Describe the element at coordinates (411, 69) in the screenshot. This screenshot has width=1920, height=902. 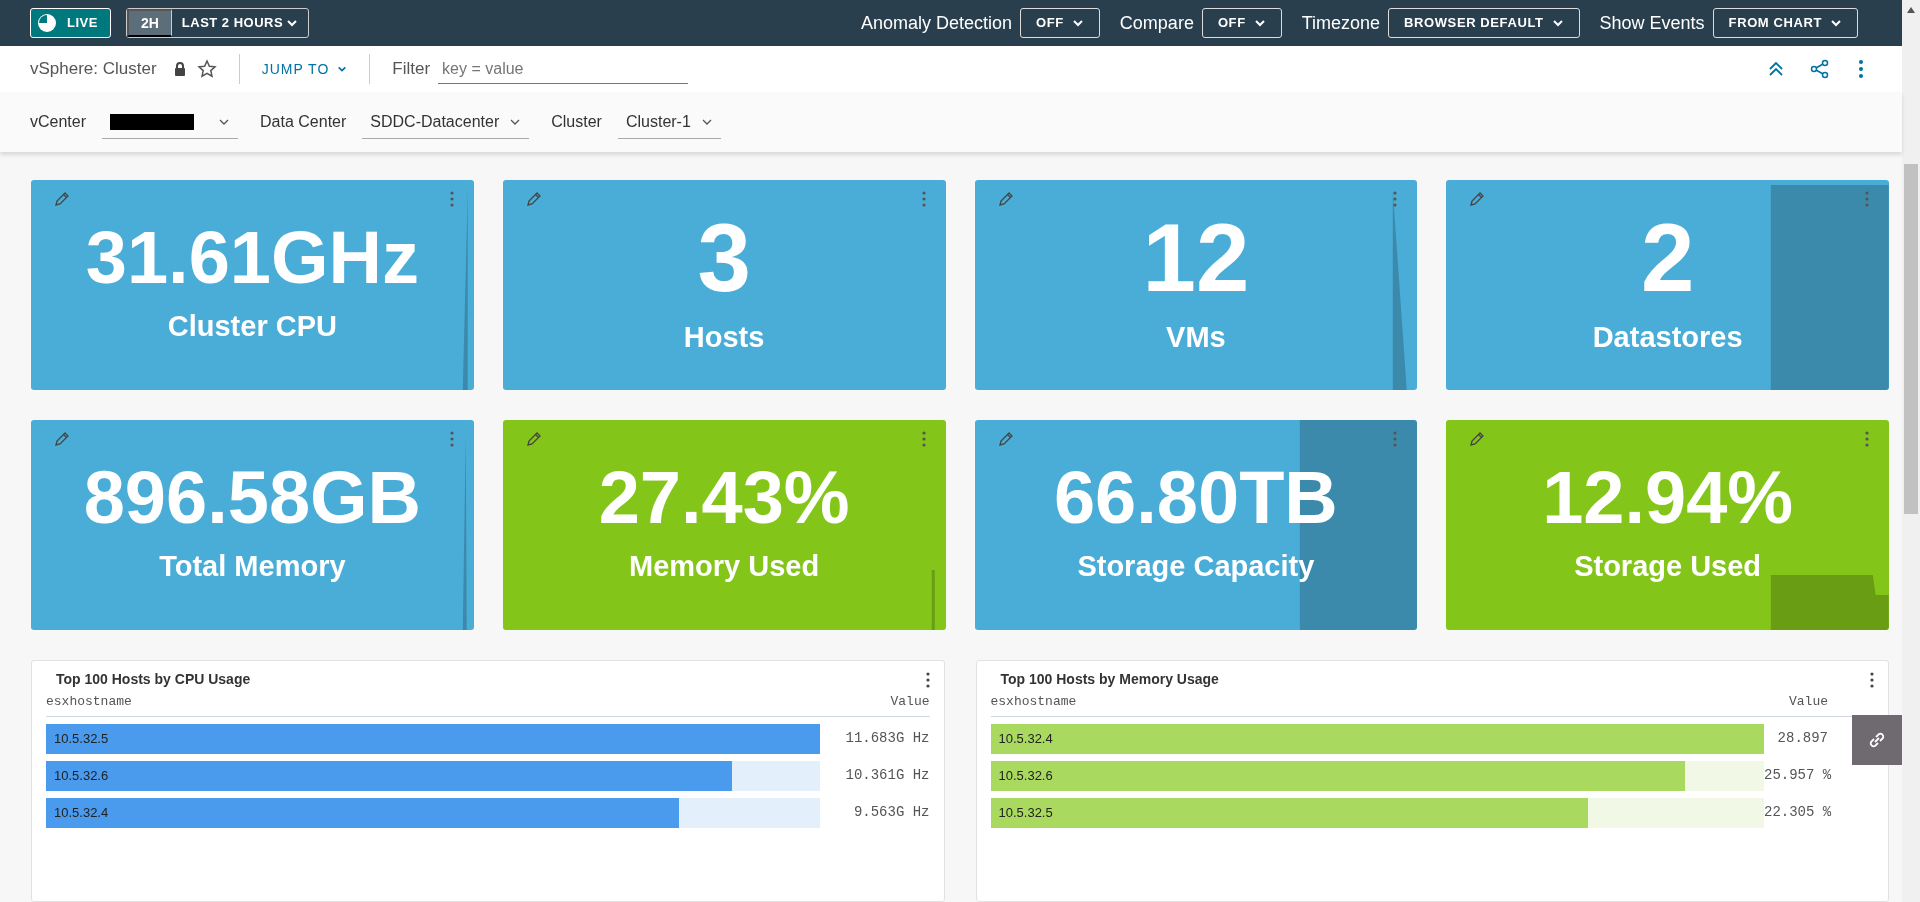
I see `filter-label: Filter` at that location.